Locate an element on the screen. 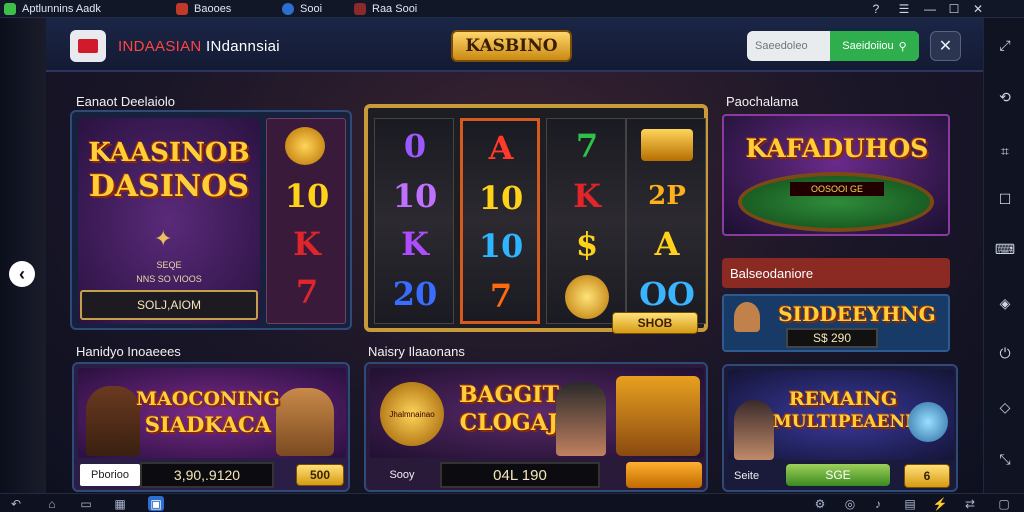  brand-logo-icon is located at coordinates (88, 46).